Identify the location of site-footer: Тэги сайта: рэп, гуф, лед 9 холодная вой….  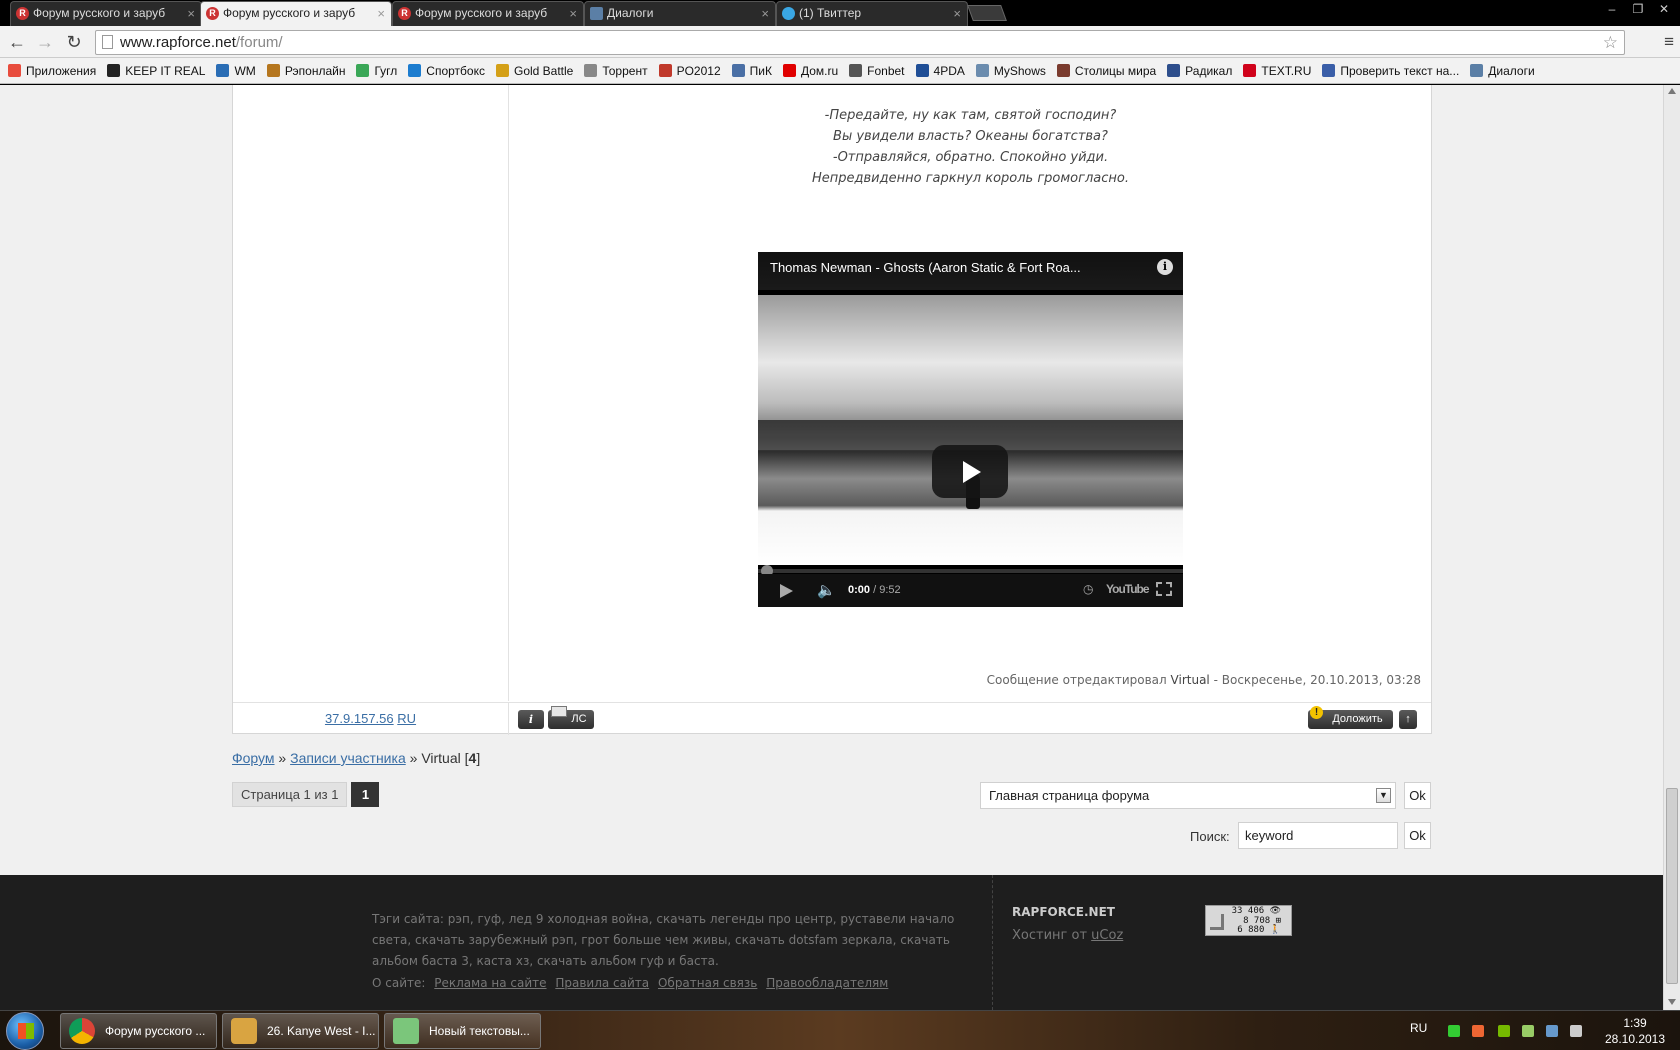
(831, 942).